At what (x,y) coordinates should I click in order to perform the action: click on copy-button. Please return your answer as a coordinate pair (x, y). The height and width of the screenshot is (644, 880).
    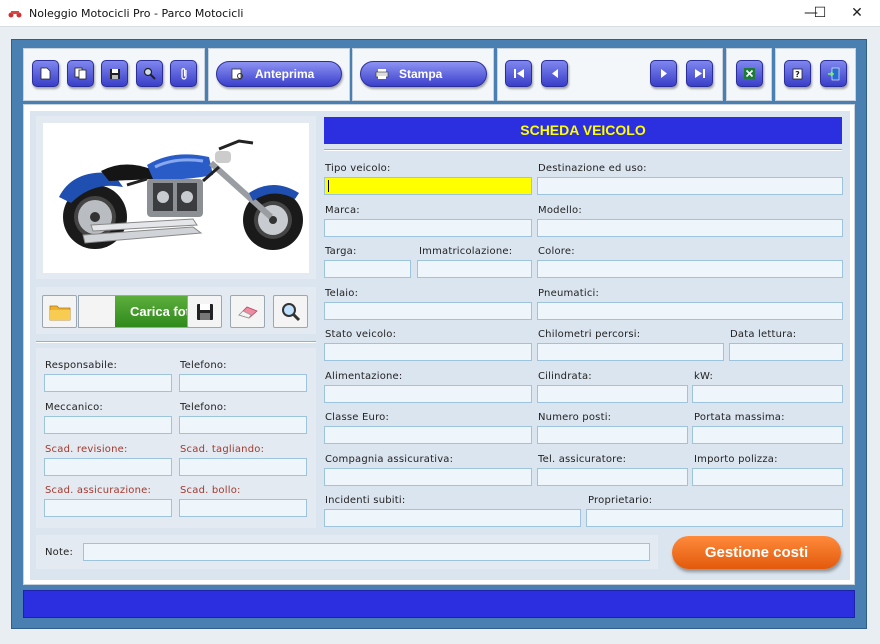
    Looking at the image, I should click on (80, 73).